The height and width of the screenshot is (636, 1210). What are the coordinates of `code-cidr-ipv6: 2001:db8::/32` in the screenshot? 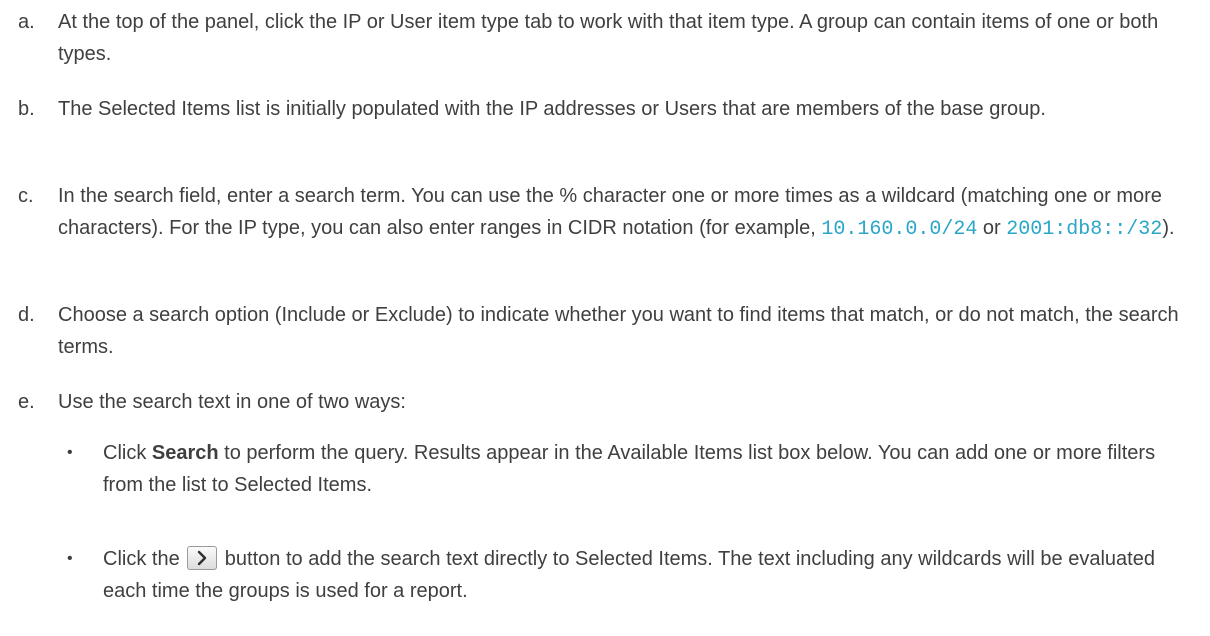 It's located at (1084, 229).